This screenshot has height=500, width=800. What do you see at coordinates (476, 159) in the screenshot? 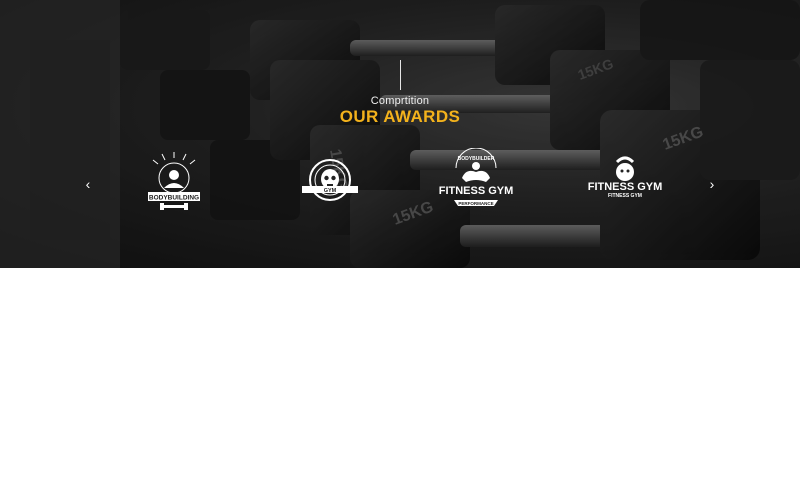
I see `logo-top-text: BODYBUILDER` at bounding box center [476, 159].